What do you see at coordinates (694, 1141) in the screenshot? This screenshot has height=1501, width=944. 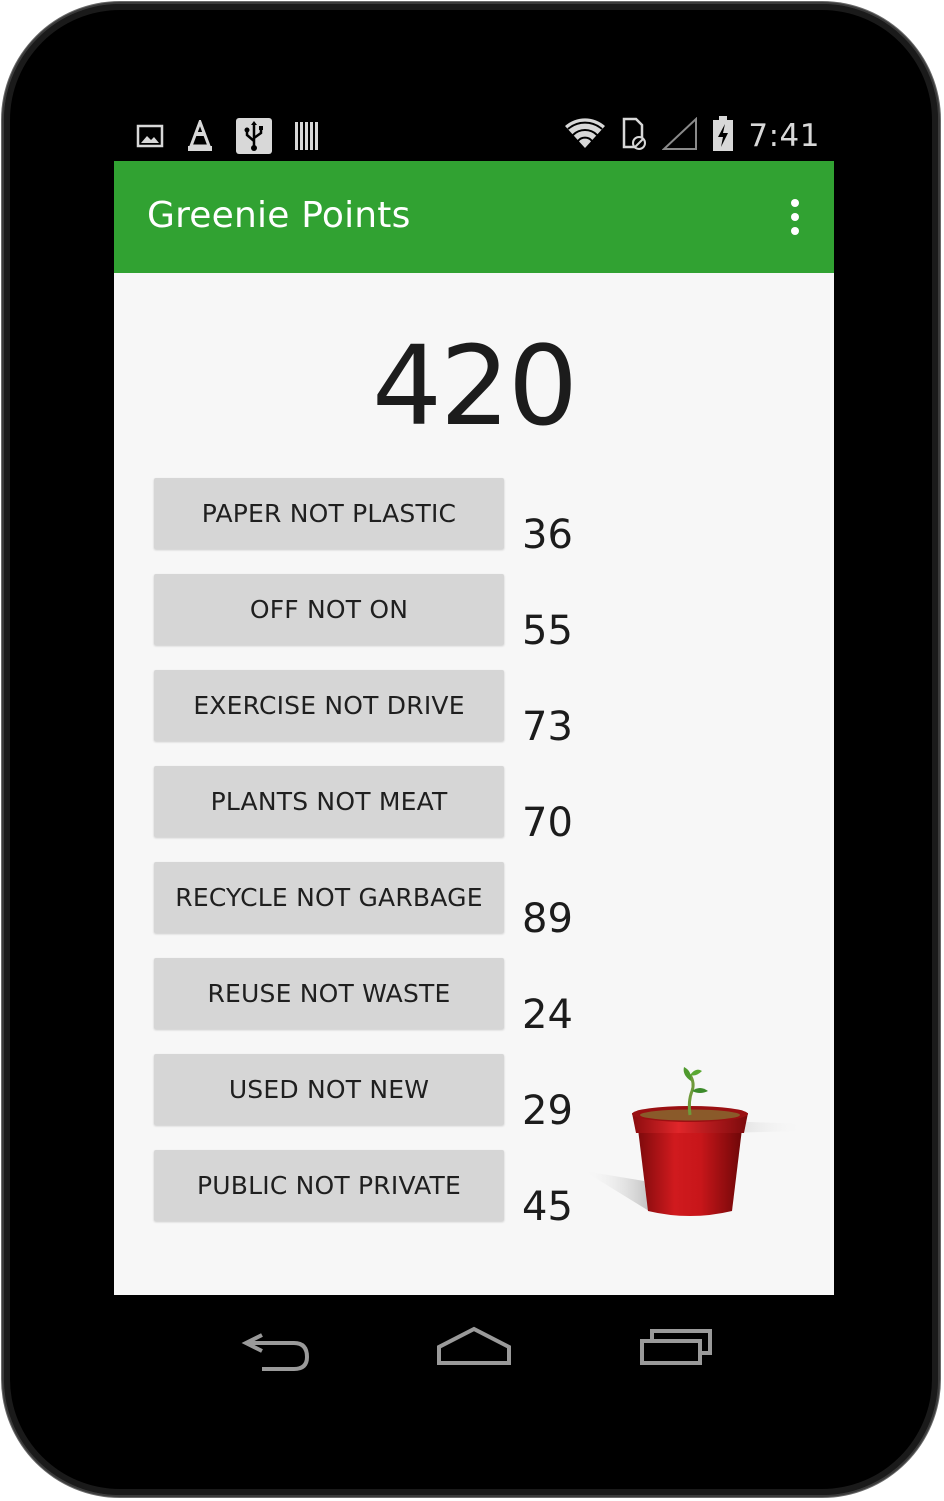 I see `potted-plant-image` at bounding box center [694, 1141].